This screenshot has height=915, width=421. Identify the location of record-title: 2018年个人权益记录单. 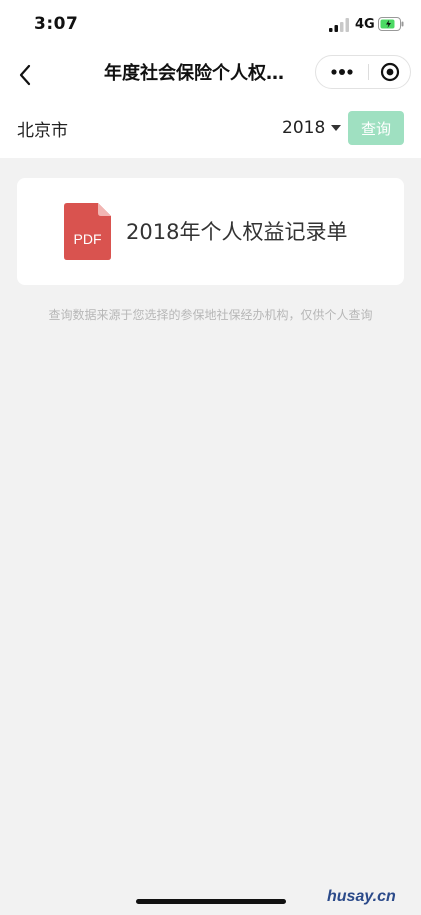
(237, 232).